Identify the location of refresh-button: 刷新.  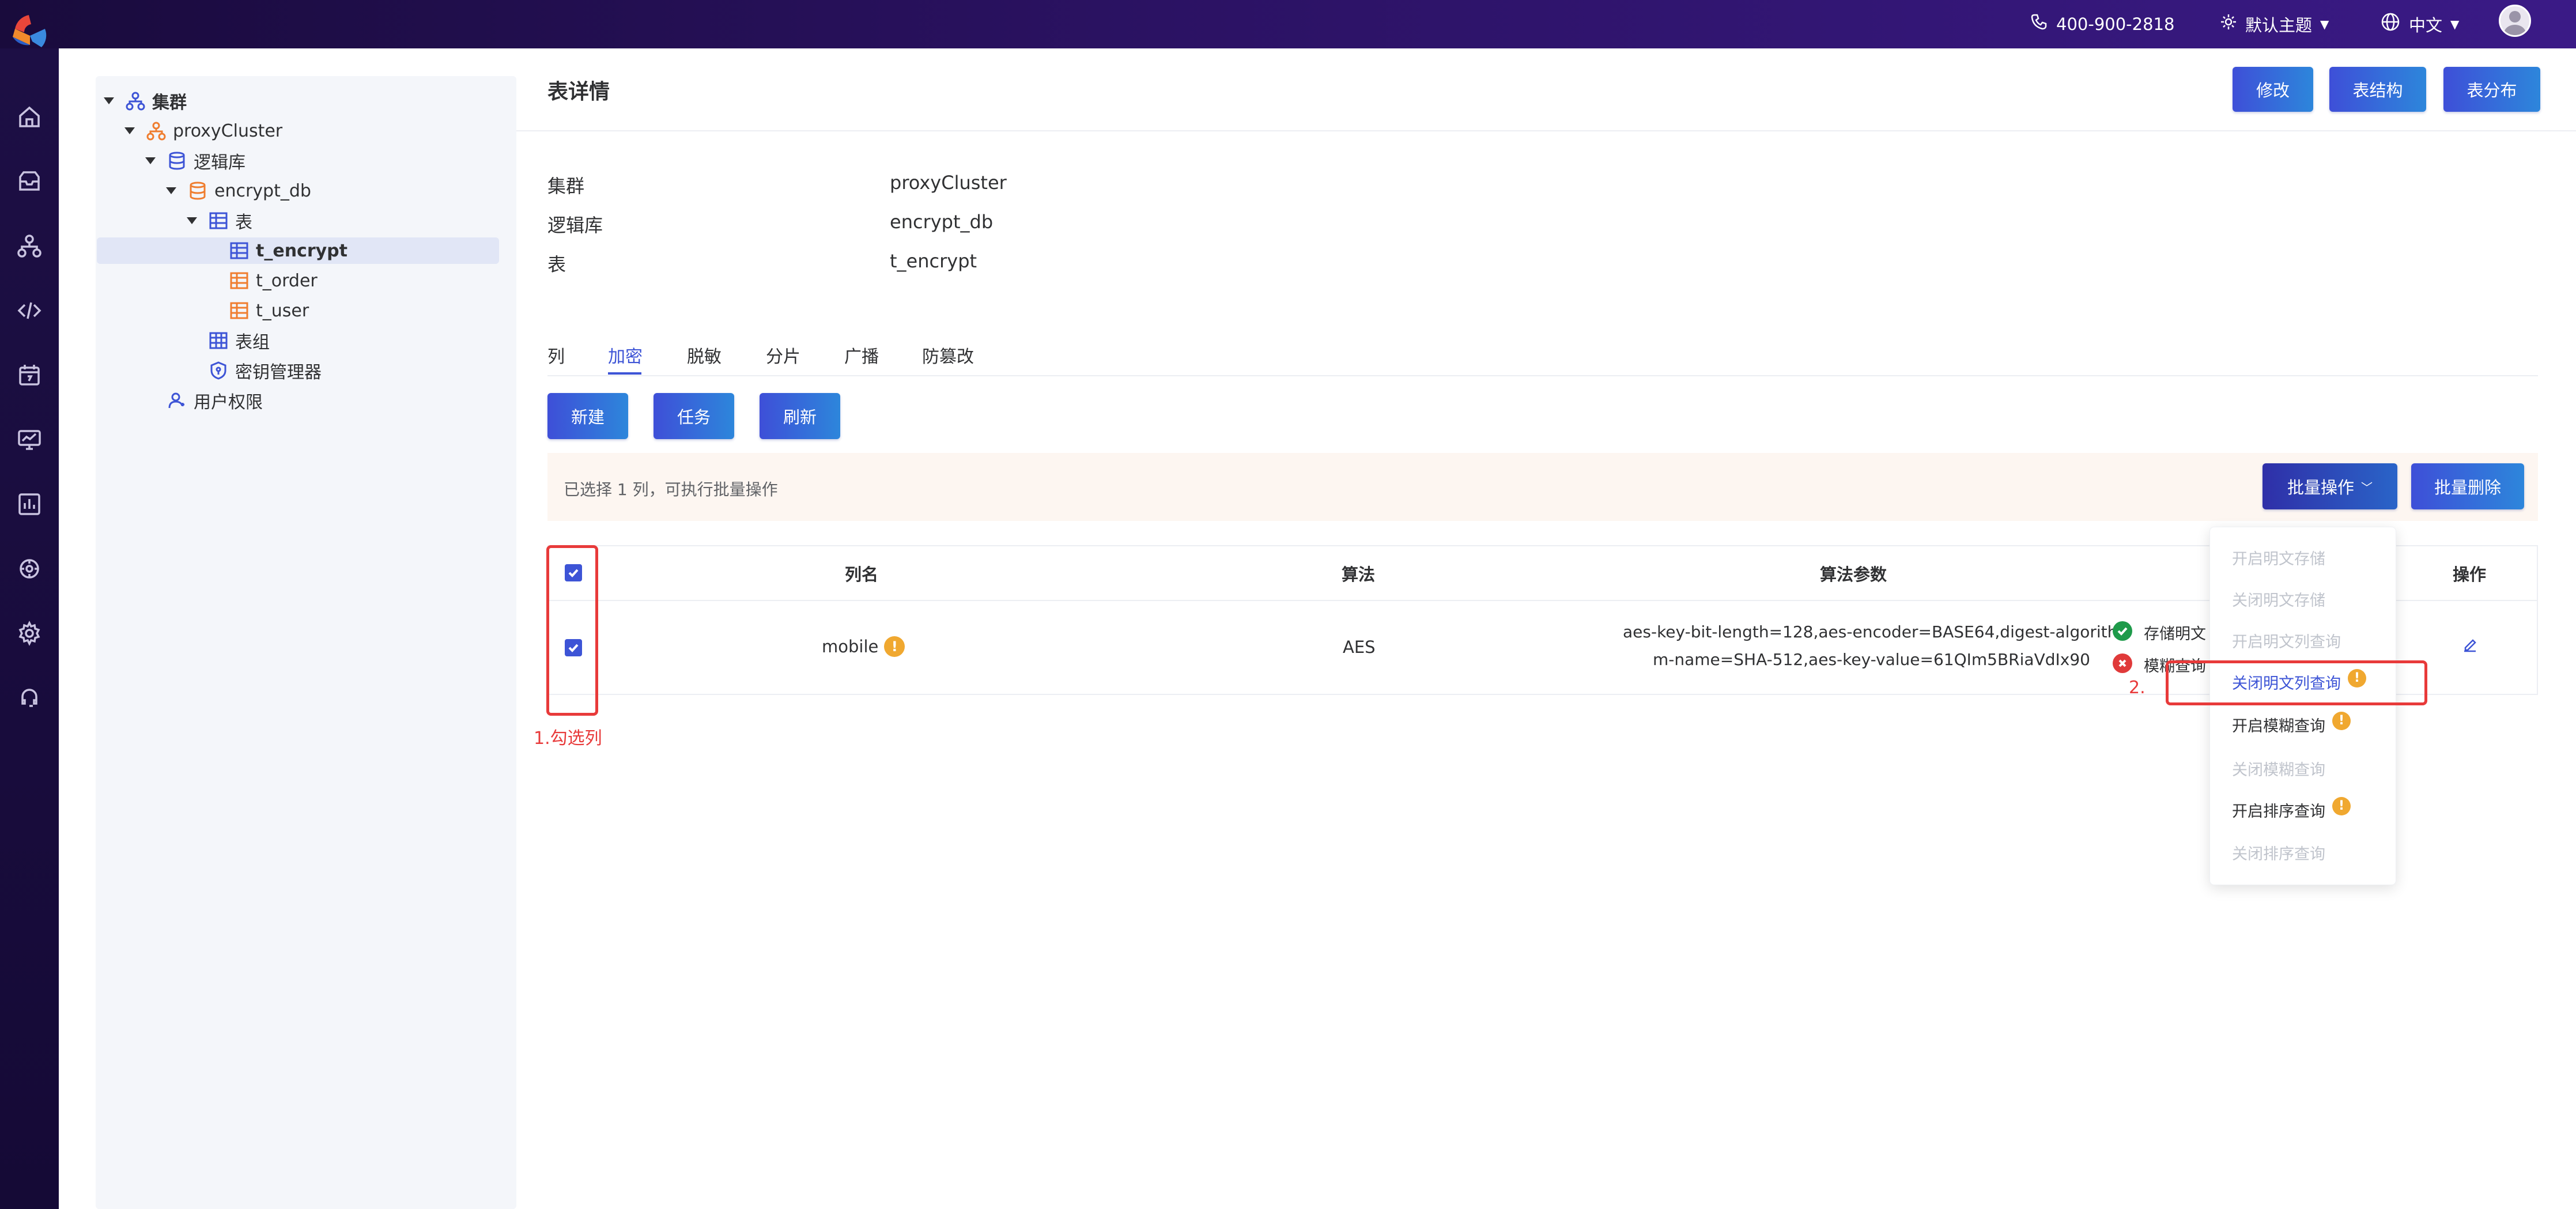
(800, 416).